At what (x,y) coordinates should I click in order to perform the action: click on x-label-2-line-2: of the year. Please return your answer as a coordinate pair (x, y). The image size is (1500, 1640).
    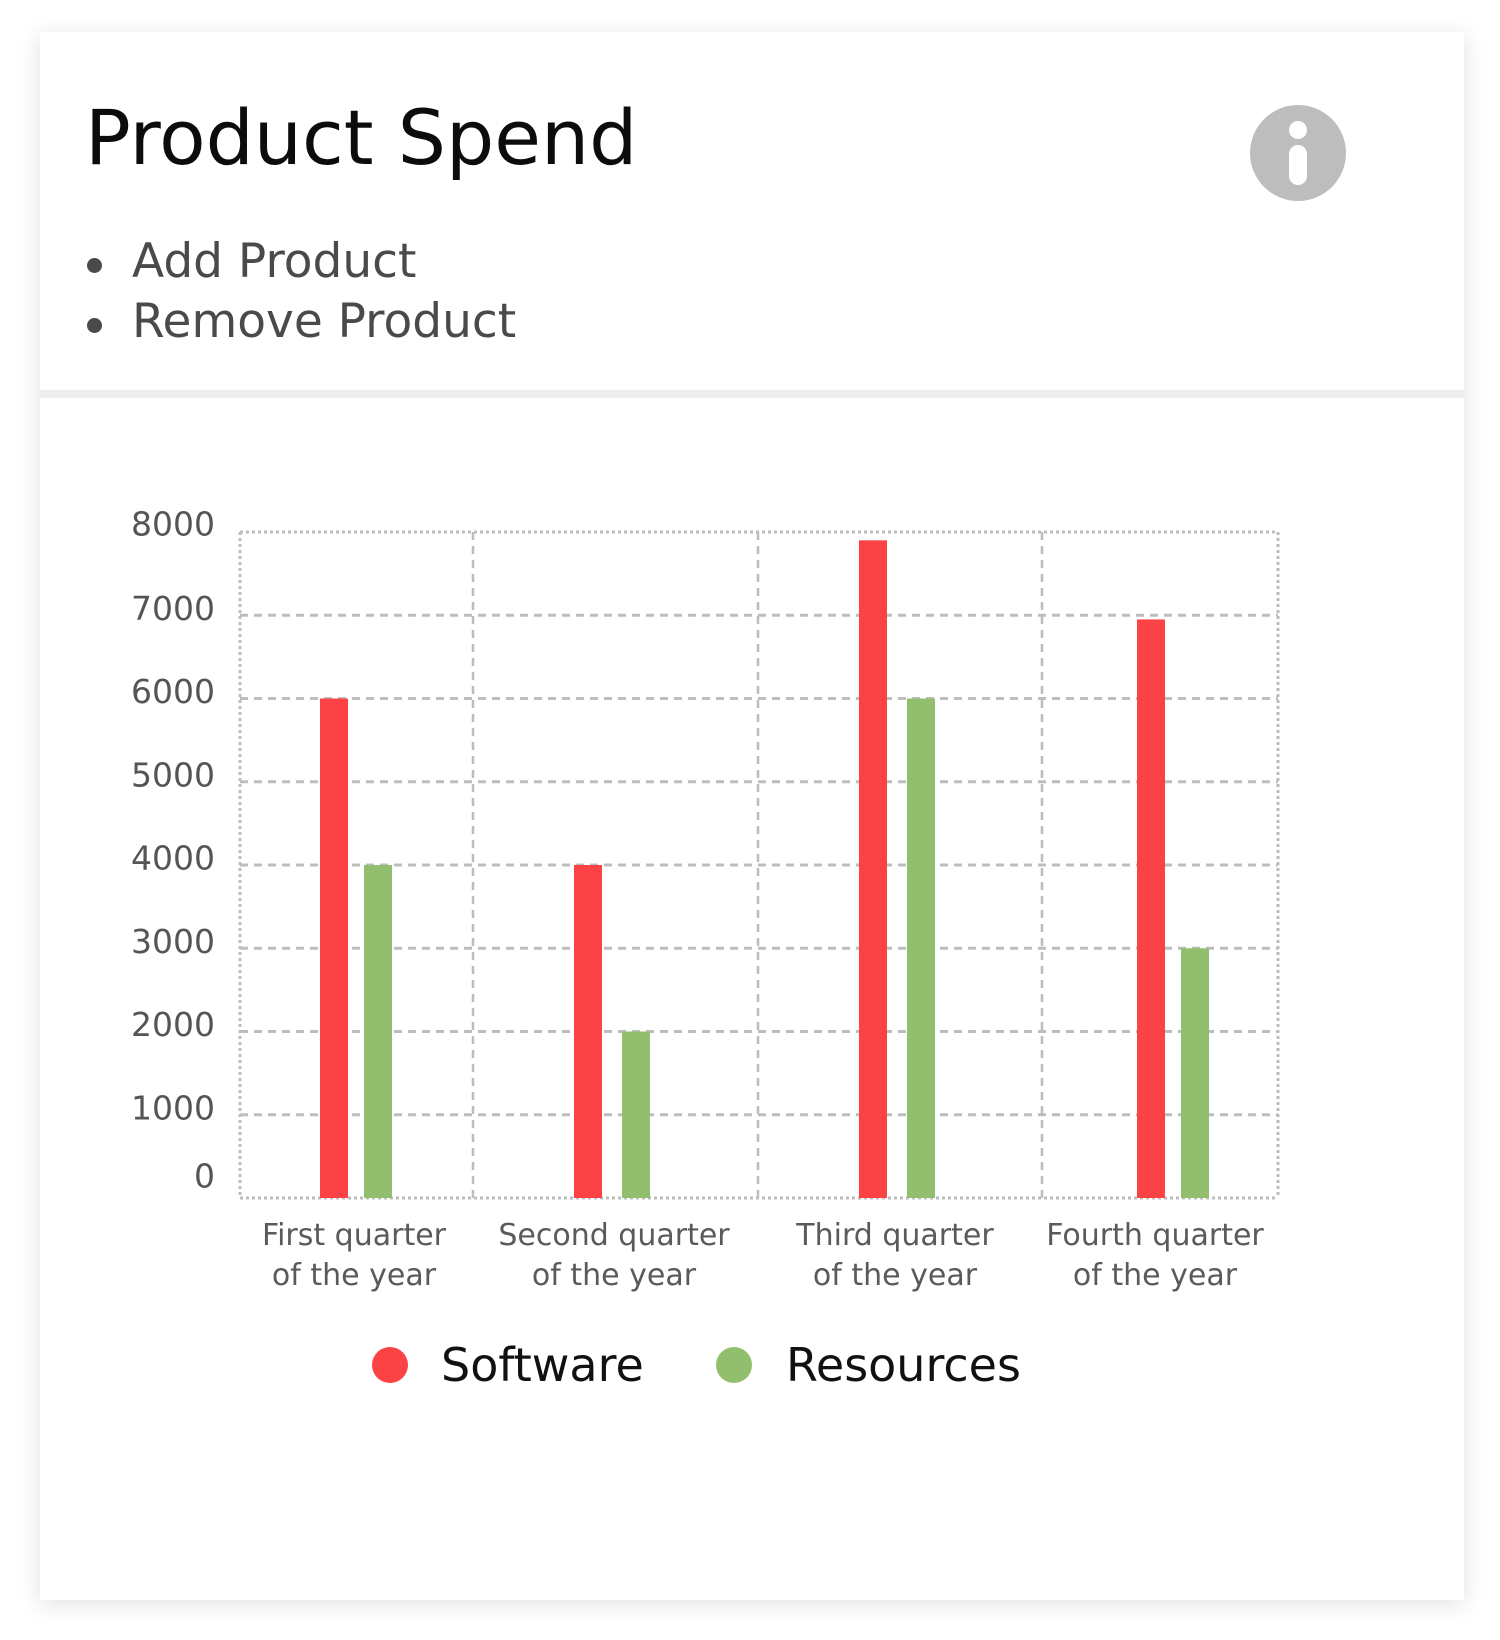
    Looking at the image, I should click on (614, 1275).